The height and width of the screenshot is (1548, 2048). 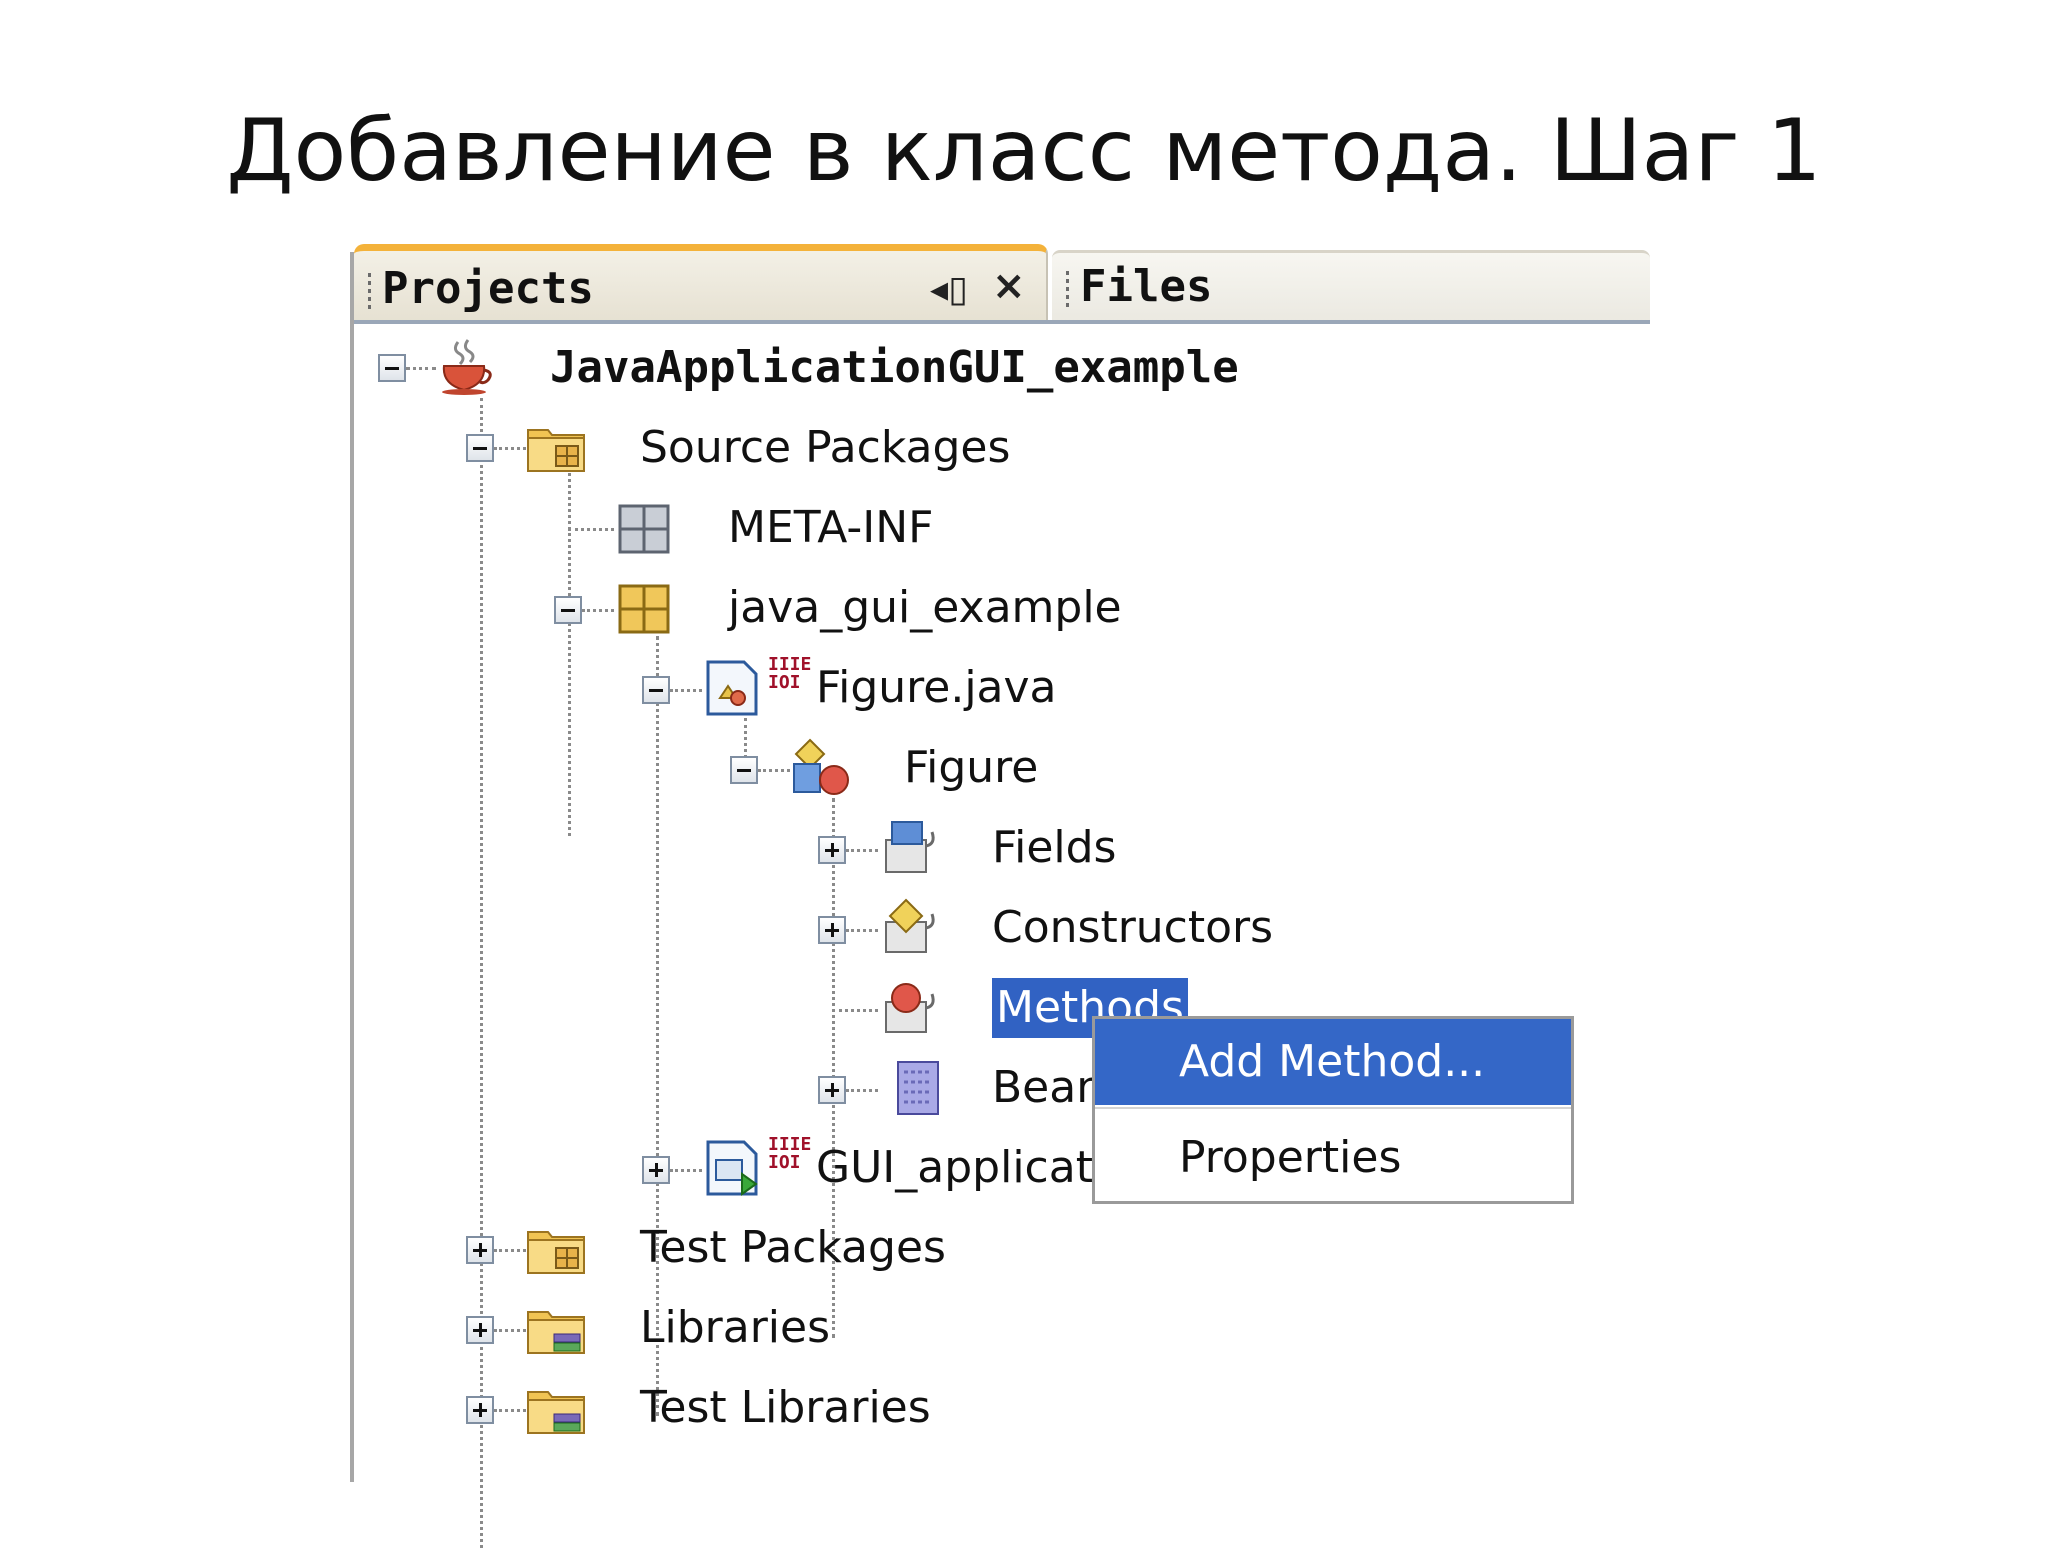 I want to click on tab-underline, so click(x=1002, y=322).